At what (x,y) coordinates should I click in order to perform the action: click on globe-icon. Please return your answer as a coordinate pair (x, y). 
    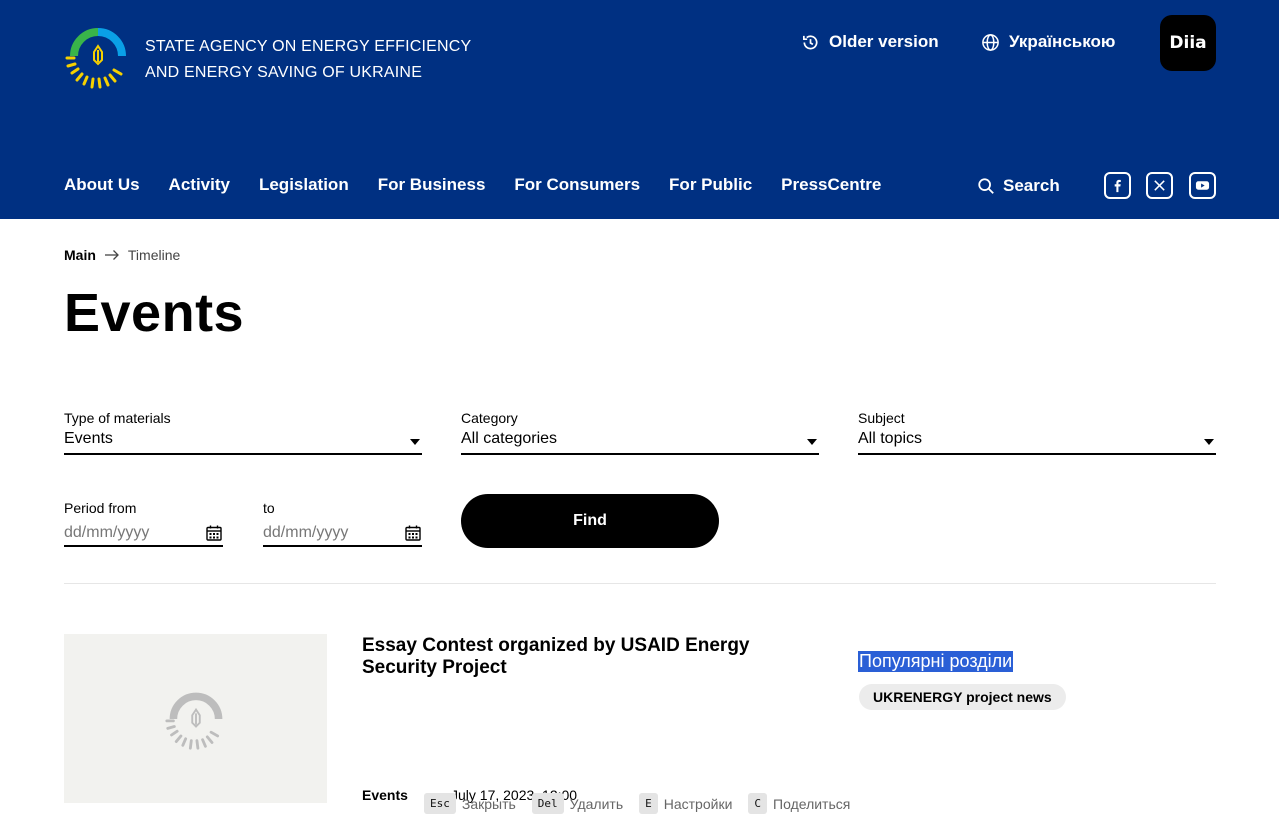
    Looking at the image, I should click on (990, 42).